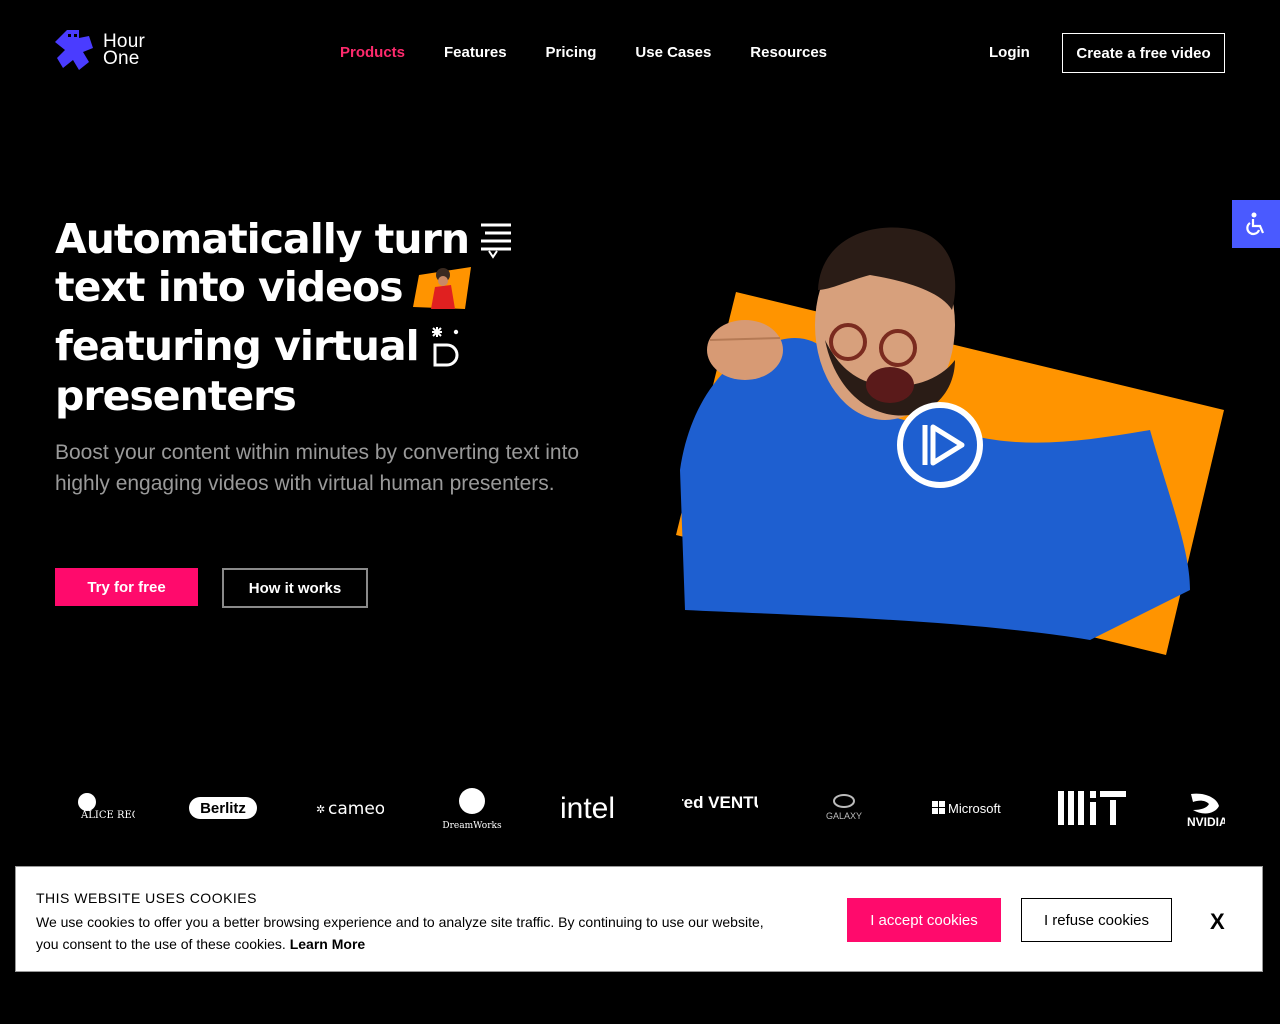  I want to click on svg-text: DreamWorks, so click(472, 825).